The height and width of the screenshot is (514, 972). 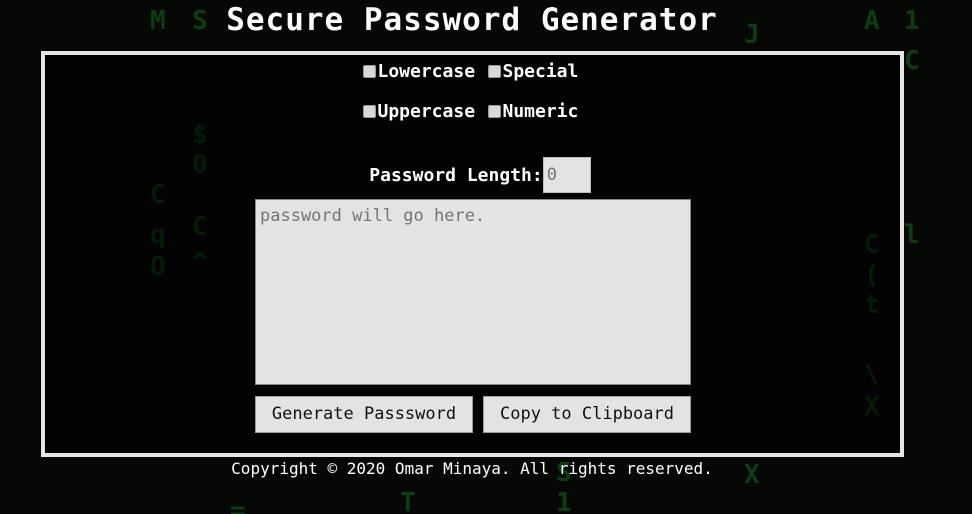 I want to click on special-option: Special, so click(x=535, y=71).